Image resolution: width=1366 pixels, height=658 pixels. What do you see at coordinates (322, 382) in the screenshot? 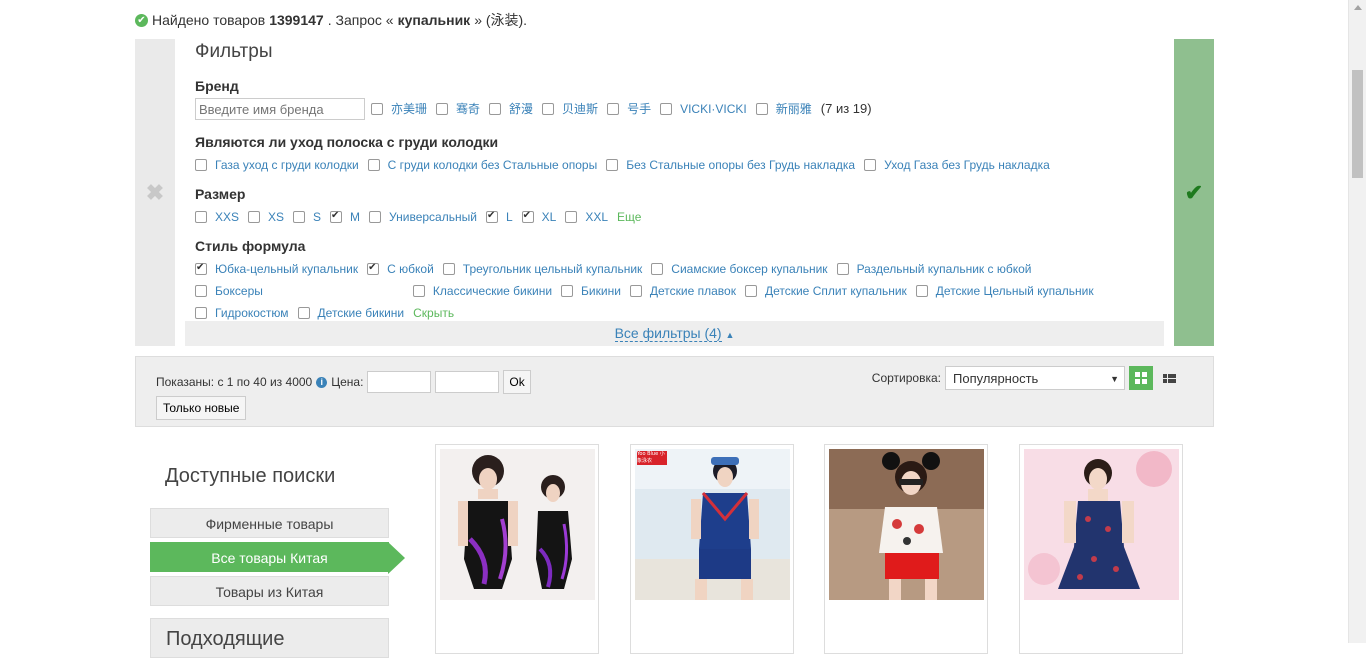
I see `info-icon: i` at bounding box center [322, 382].